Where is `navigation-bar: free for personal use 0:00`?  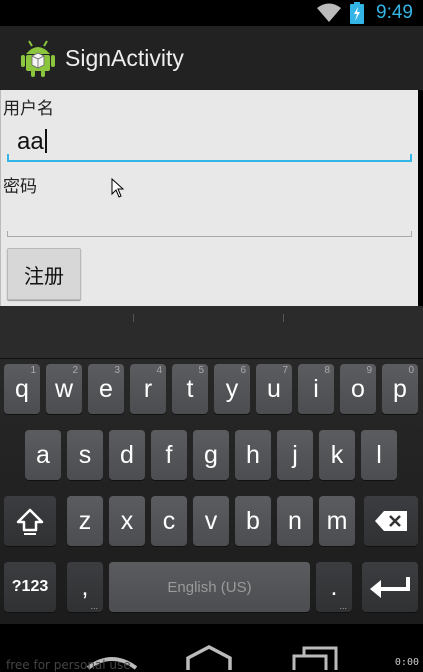
navigation-bar: free for personal use 0:00 is located at coordinates (211, 648).